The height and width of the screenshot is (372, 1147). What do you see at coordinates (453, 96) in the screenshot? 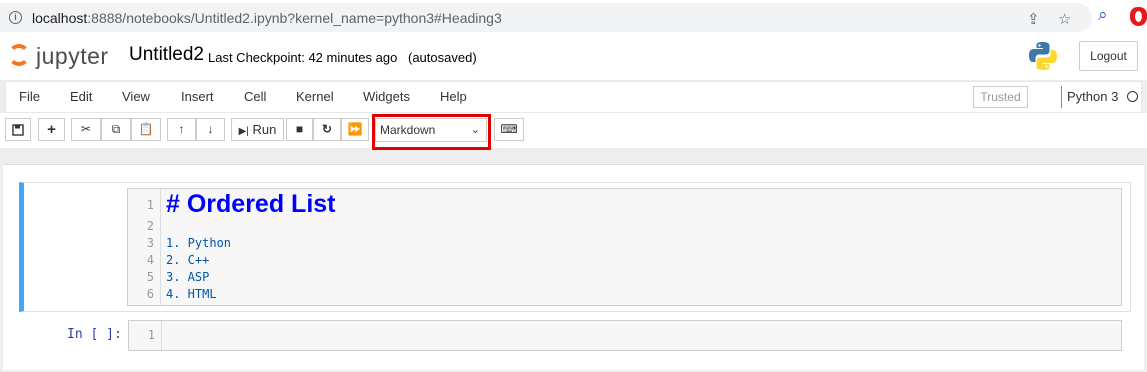
I see `menu-help: Help` at bounding box center [453, 96].